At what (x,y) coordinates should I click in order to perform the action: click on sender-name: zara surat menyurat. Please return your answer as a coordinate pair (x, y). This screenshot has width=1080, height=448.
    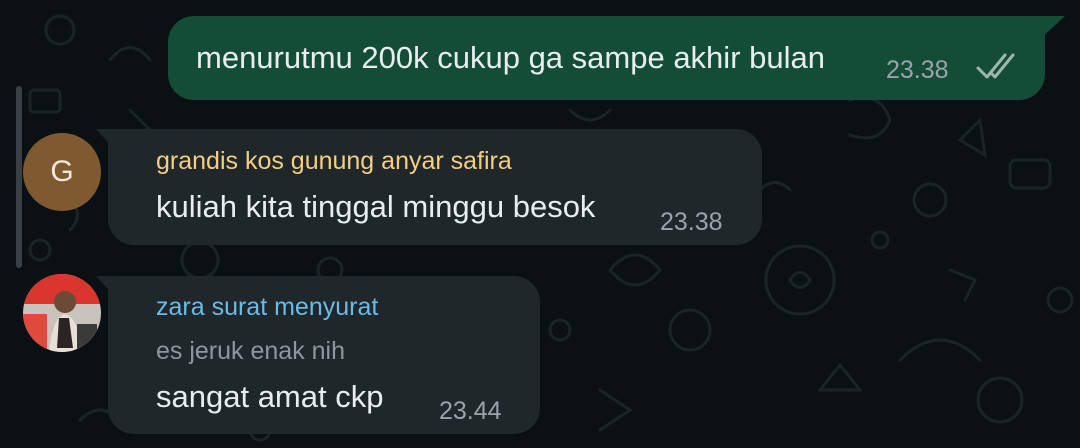
    Looking at the image, I should click on (267, 307).